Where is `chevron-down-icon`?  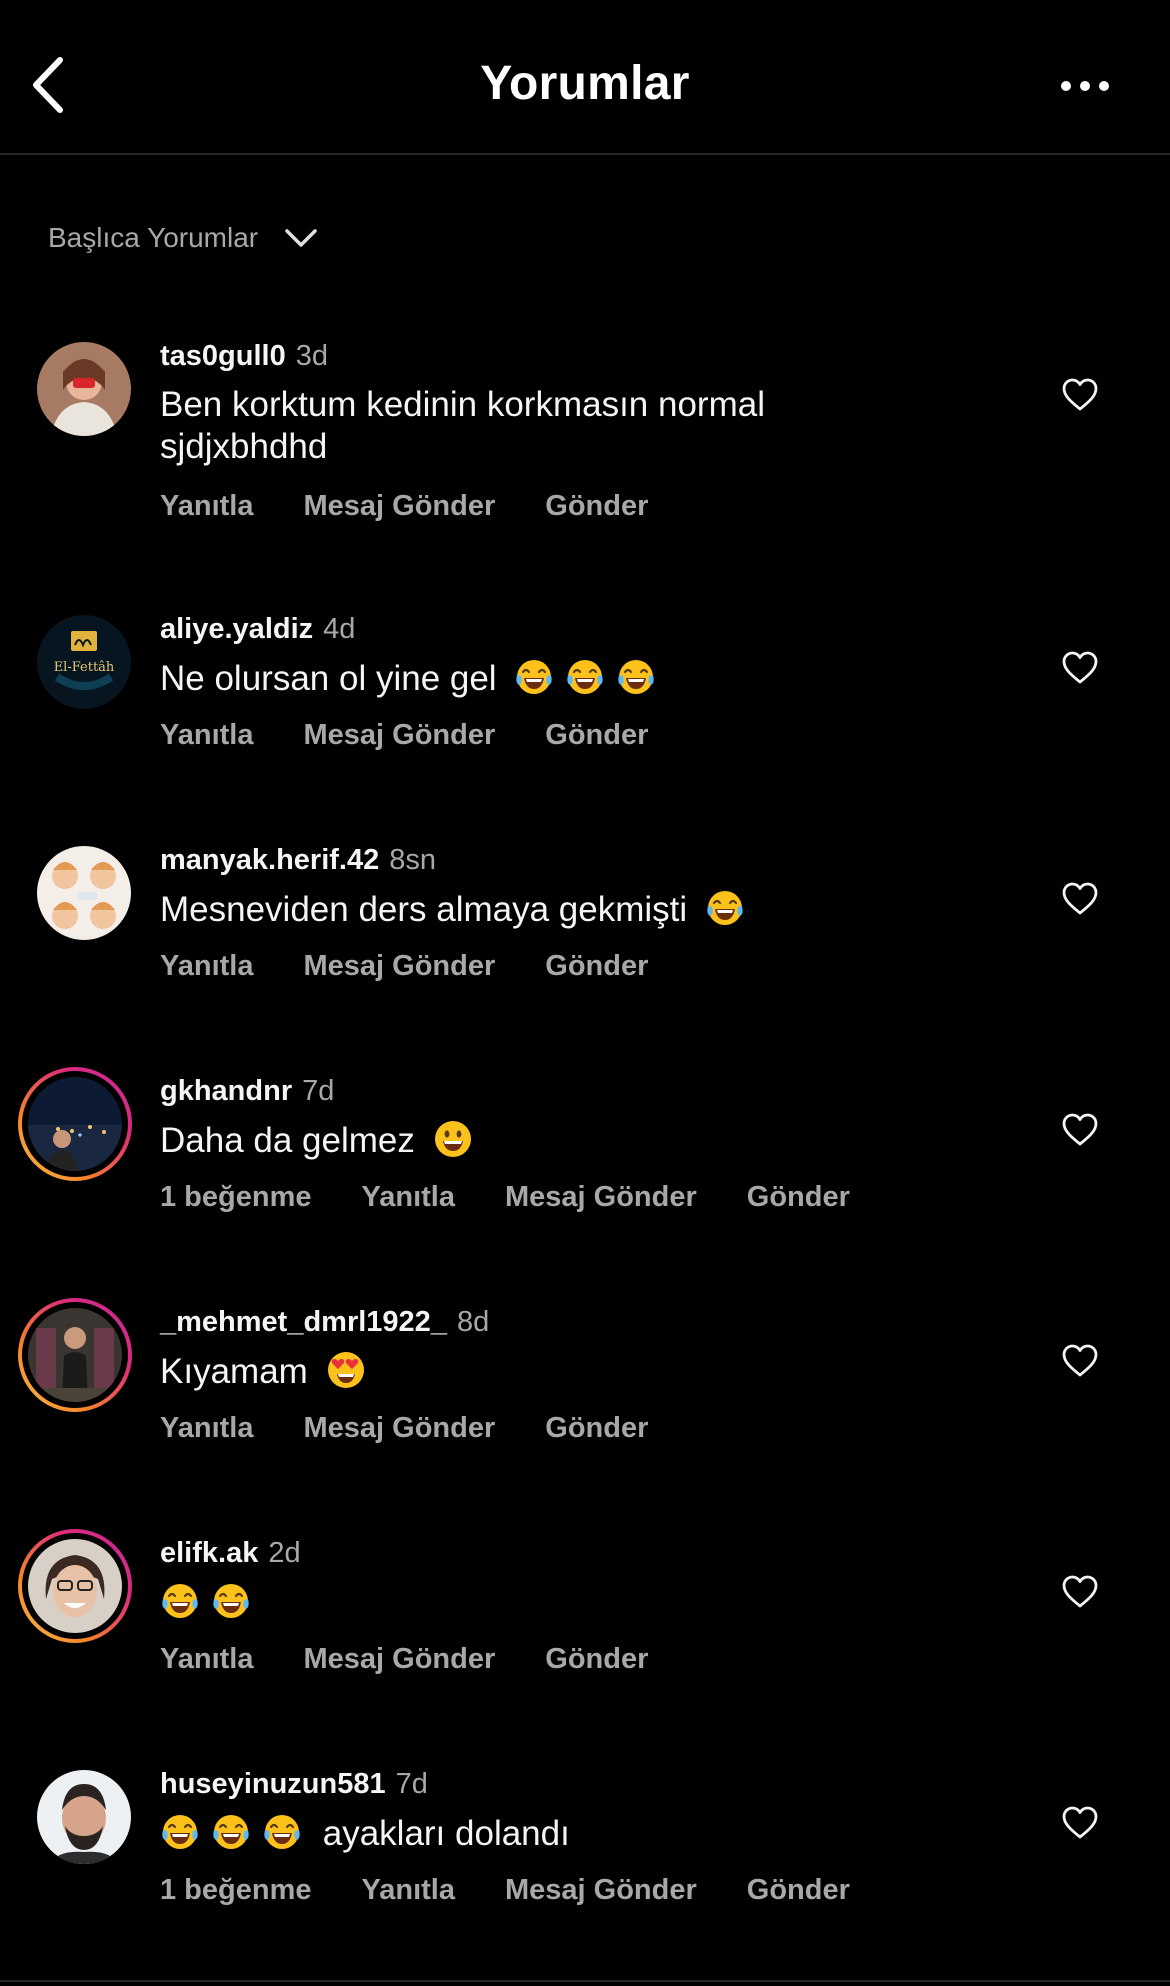
chevron-down-icon is located at coordinates (301, 238).